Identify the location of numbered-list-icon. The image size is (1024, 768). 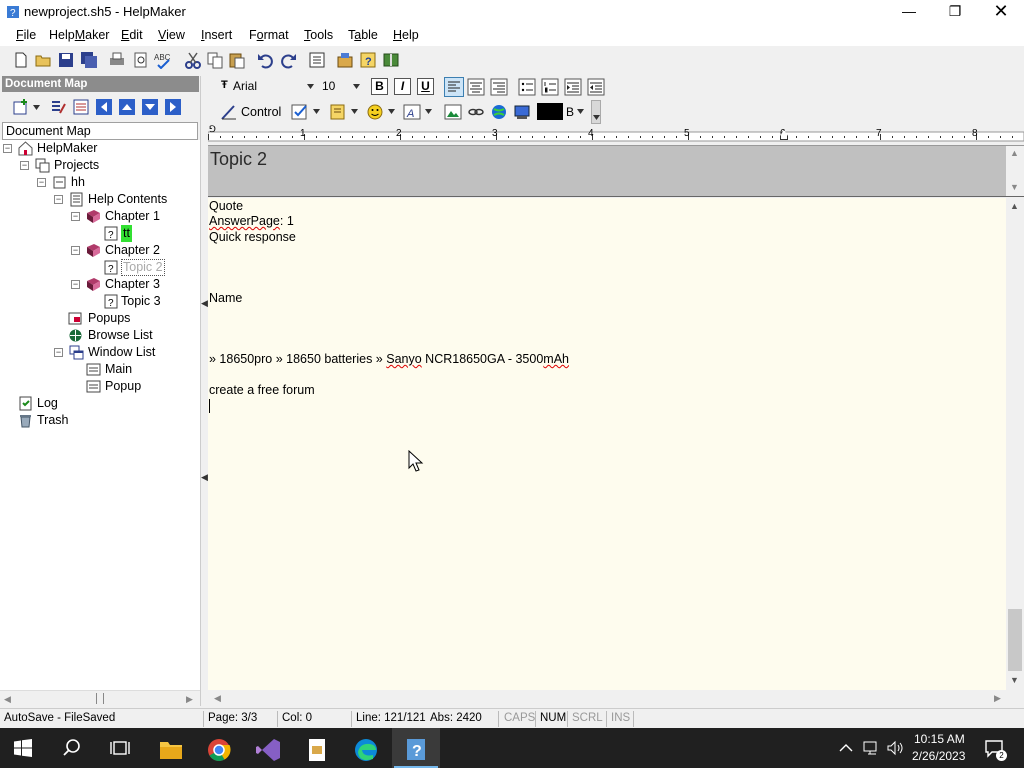
(550, 87).